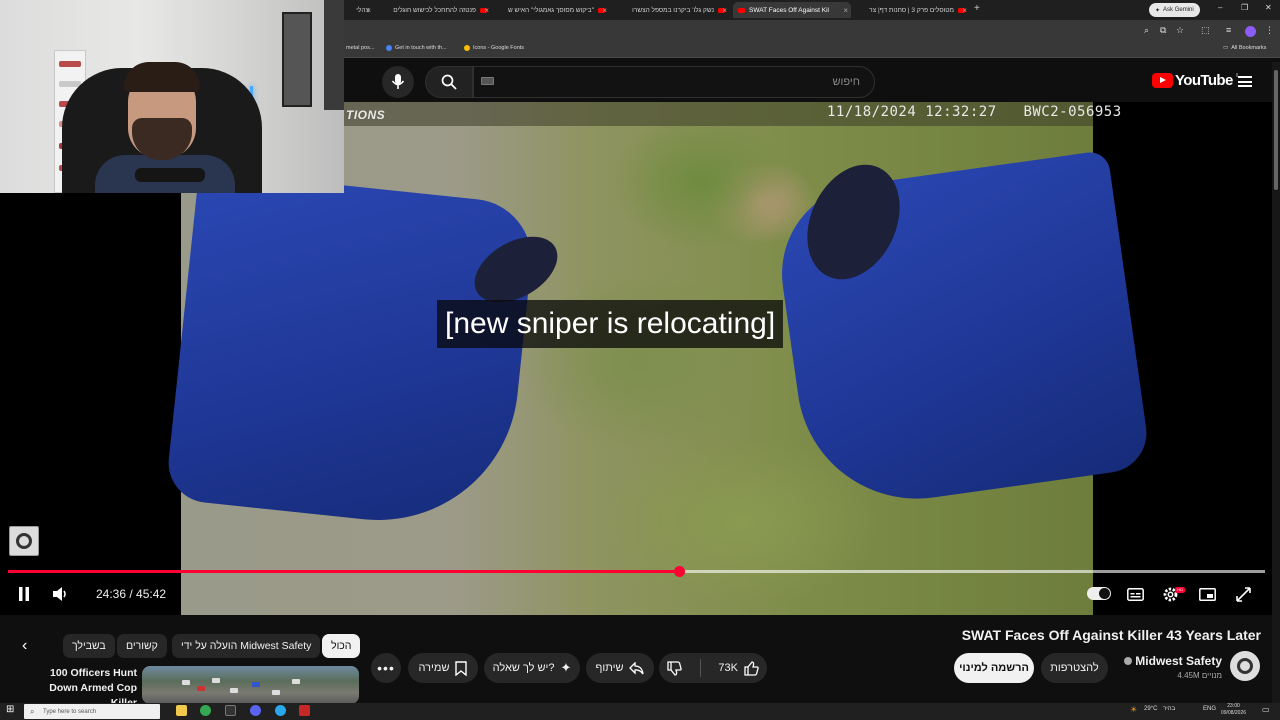 The width and height of the screenshot is (1280, 720). I want to click on all-bookmarks-button: ▭ All Bookmarks, so click(1244, 48).